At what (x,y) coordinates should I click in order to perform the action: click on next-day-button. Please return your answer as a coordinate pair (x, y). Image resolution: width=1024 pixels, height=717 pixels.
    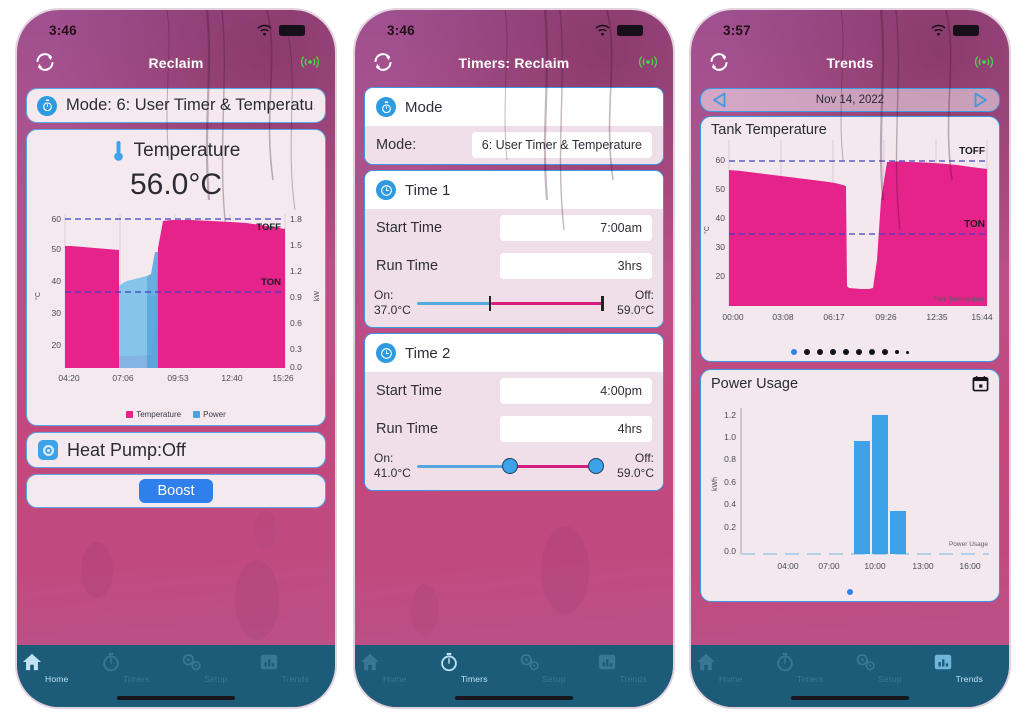
    Looking at the image, I should click on (981, 100).